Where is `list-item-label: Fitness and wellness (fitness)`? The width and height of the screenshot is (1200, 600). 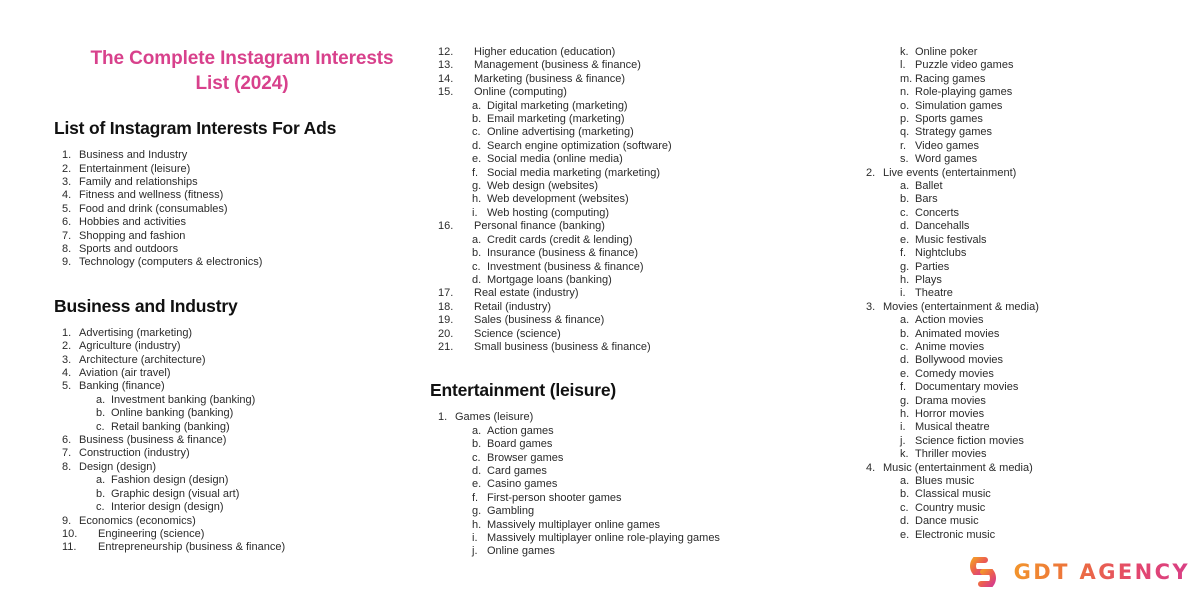 list-item-label: Fitness and wellness (fitness) is located at coordinates (151, 195).